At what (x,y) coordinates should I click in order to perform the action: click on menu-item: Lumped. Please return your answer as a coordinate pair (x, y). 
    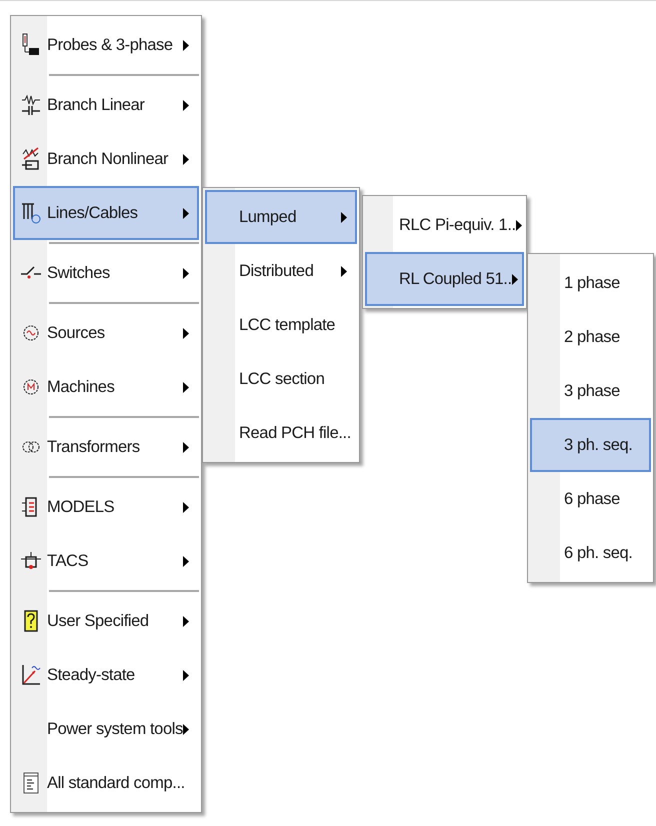
    Looking at the image, I should click on (281, 217).